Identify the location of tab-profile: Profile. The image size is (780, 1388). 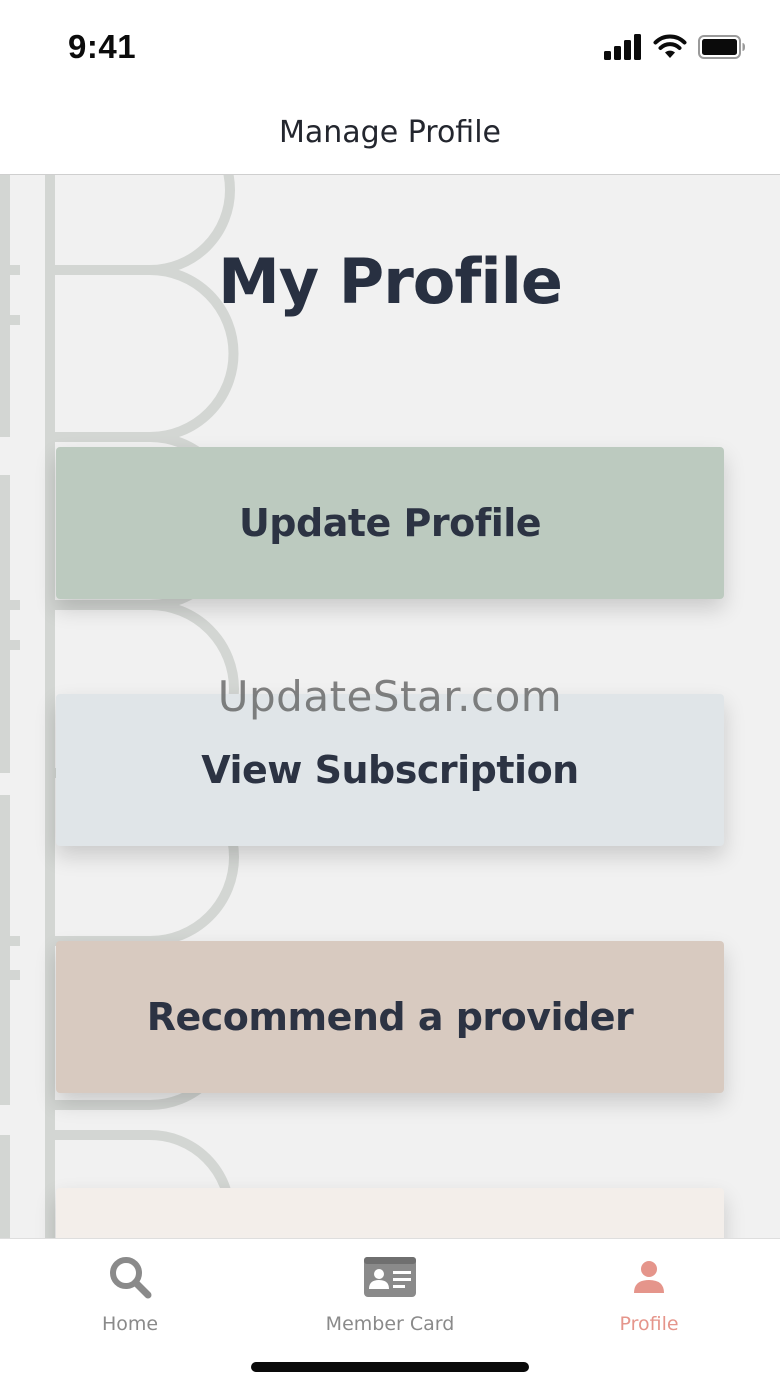
(649, 1301).